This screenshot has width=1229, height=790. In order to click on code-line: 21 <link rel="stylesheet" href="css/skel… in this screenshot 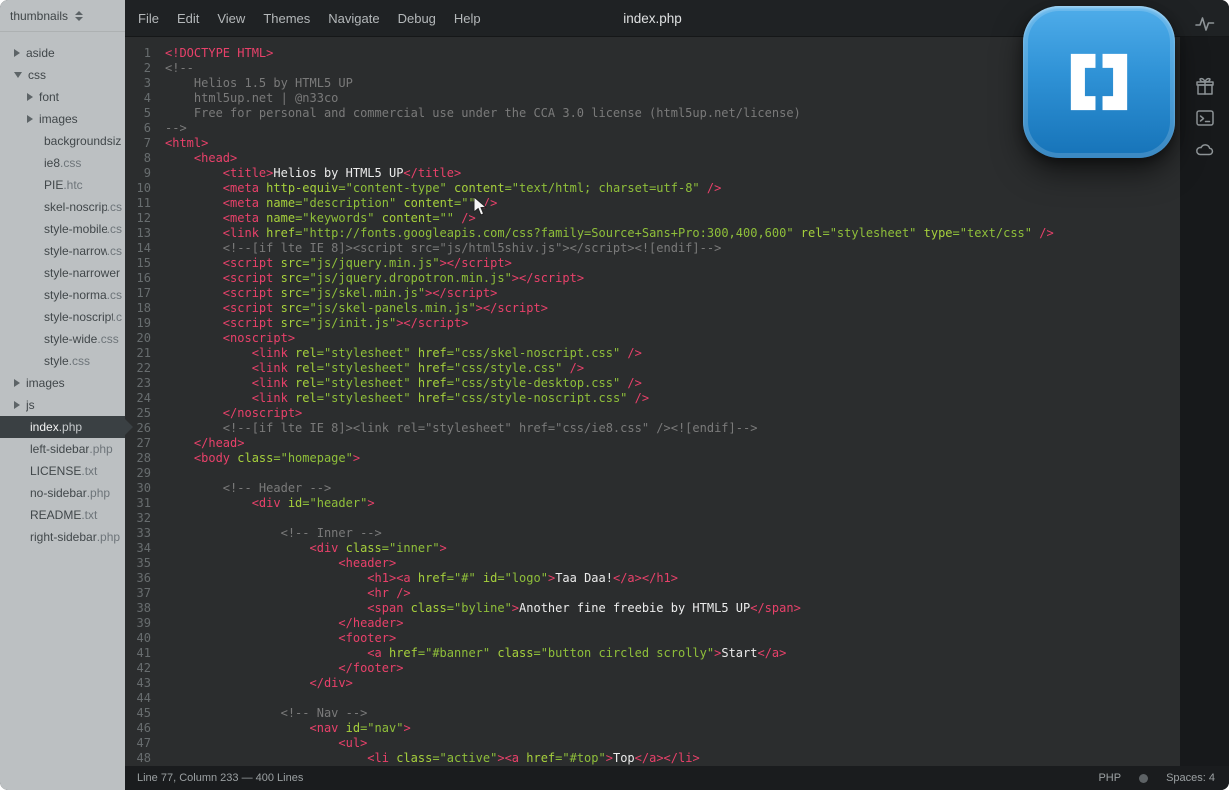, I will do `click(652, 353)`.